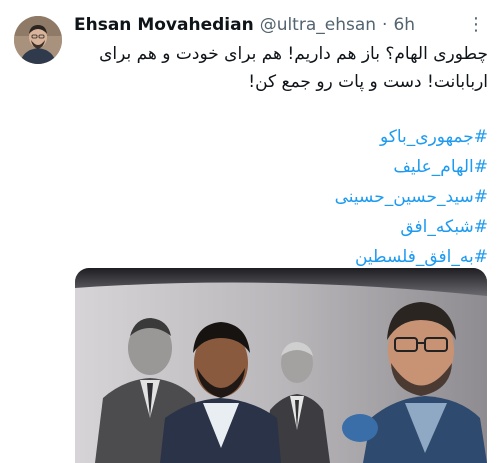  Describe the element at coordinates (368, 82) in the screenshot. I see `tweet-line: اربابانت! دست و پات رو جمع کن!` at that location.